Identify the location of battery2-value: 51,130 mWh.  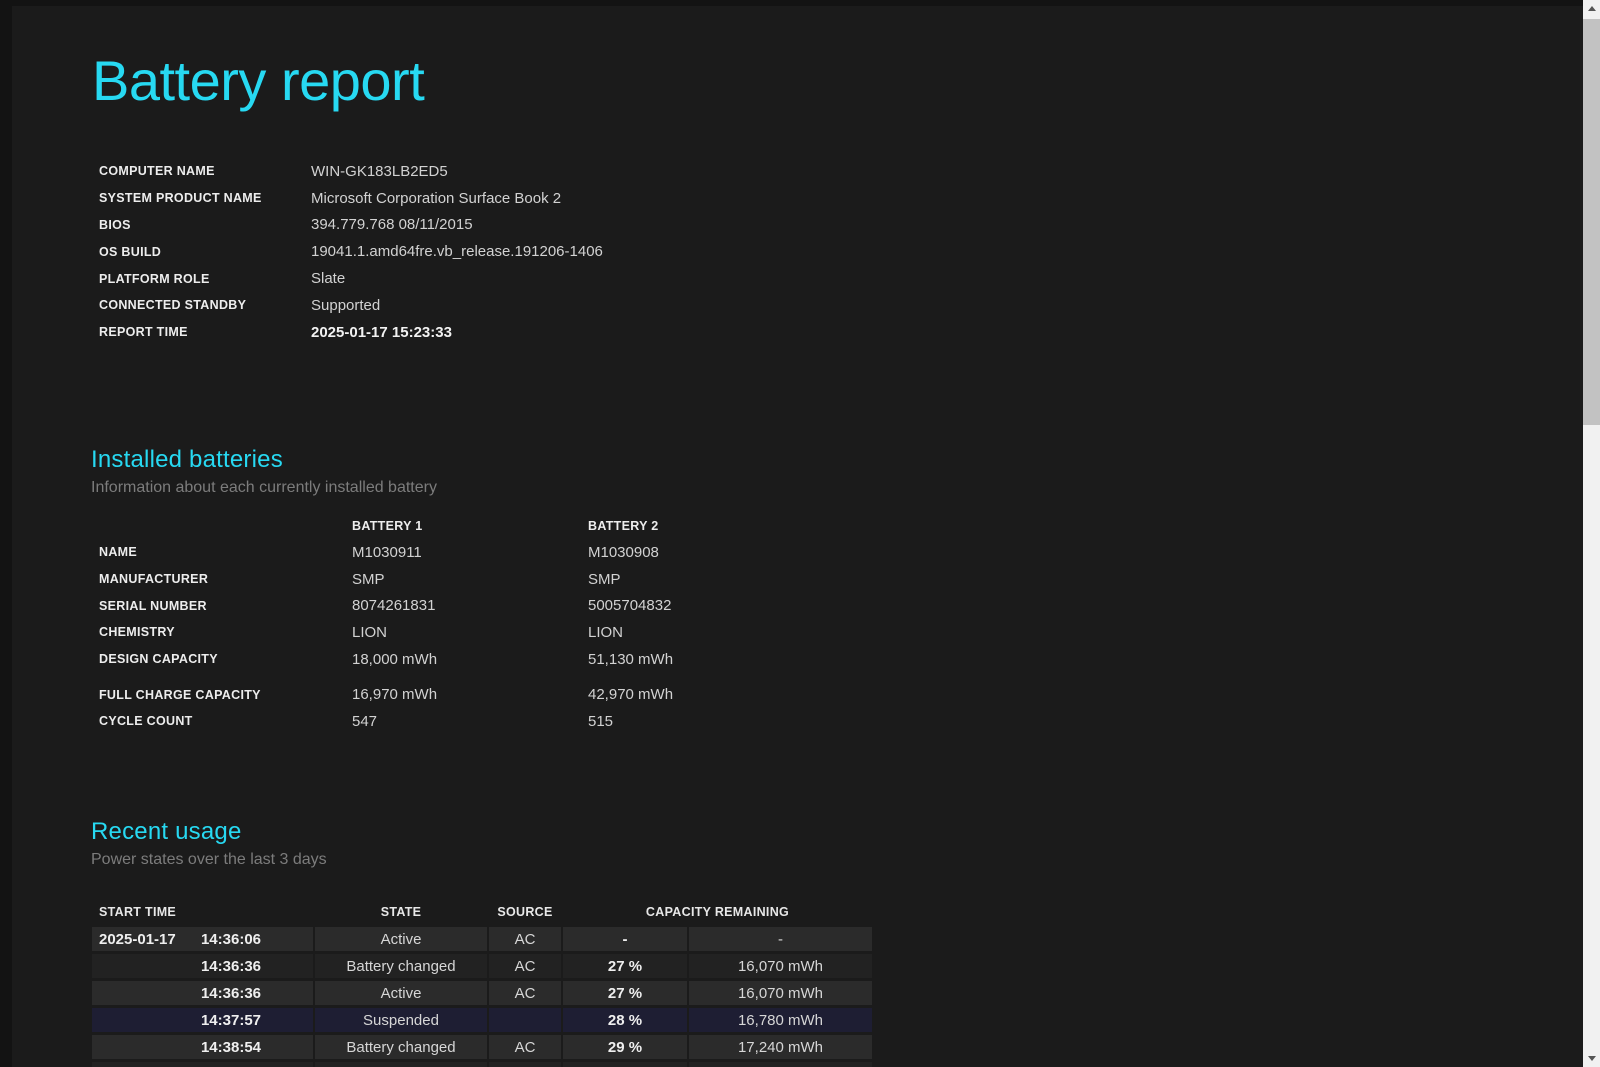
(631, 659).